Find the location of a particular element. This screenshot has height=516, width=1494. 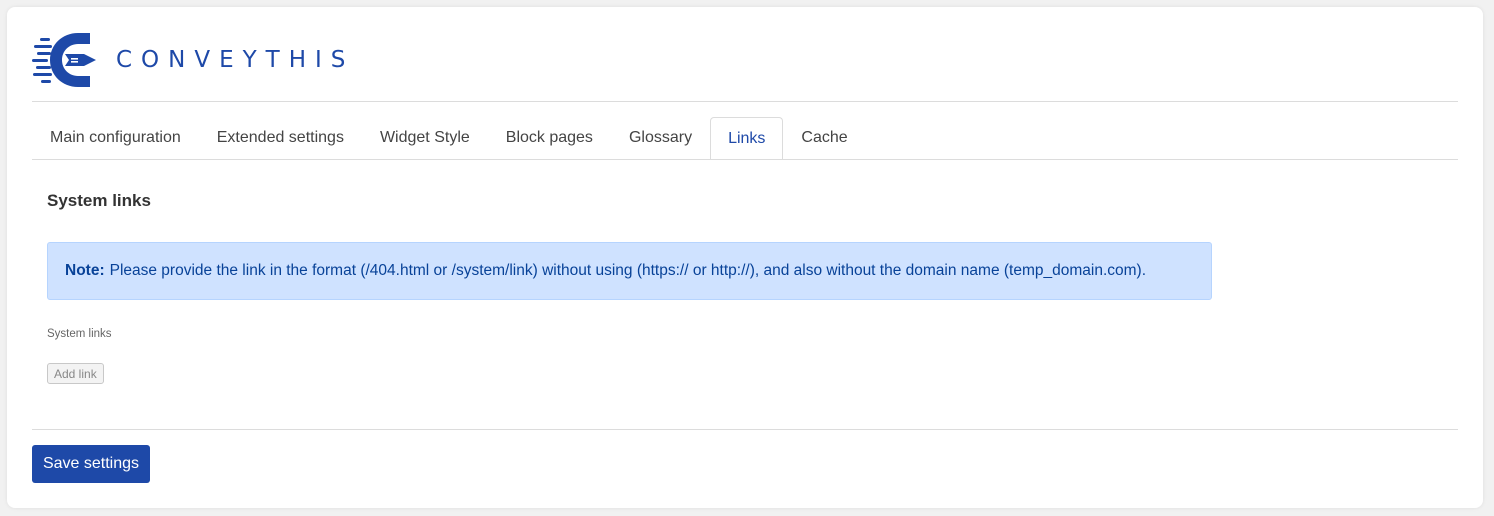

section-title: System links is located at coordinates (99, 200).